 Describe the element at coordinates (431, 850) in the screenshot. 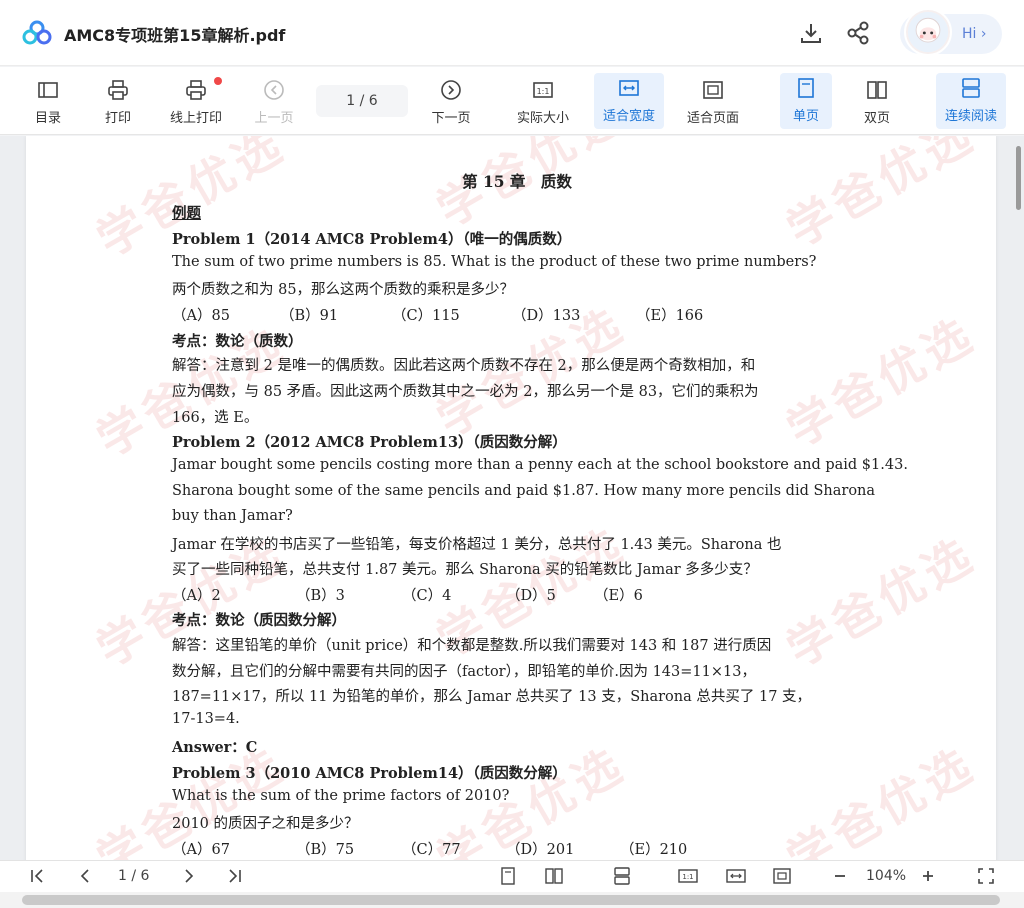

I see `choice: （C）77` at that location.